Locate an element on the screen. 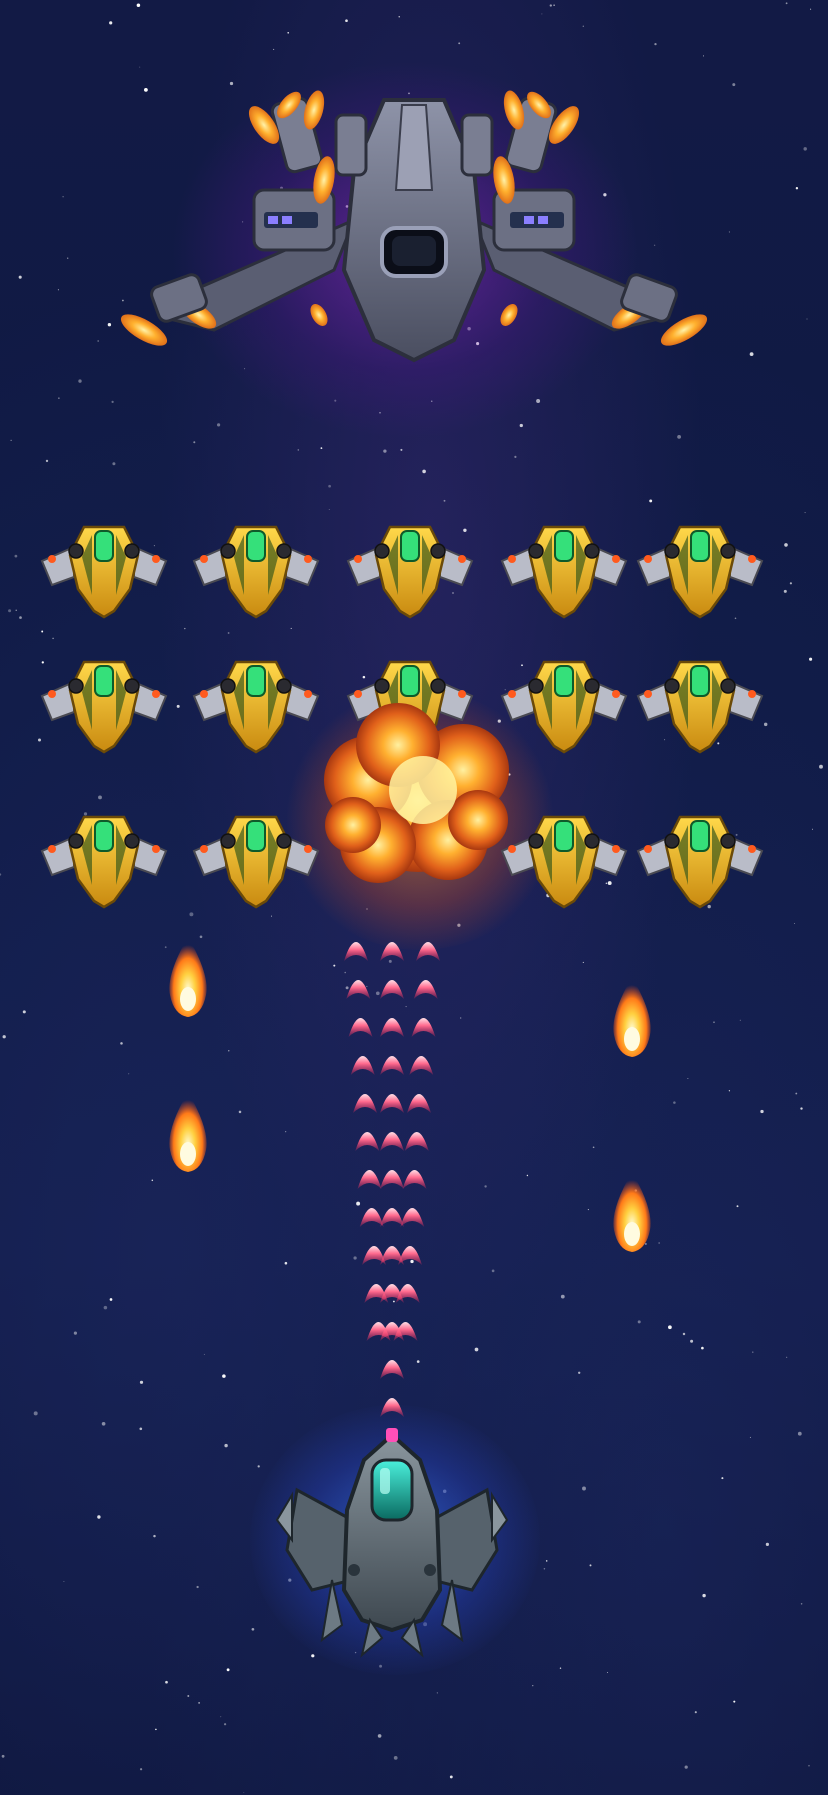 The width and height of the screenshot is (828, 1795). laser-stream-icon is located at coordinates (392, 1198).